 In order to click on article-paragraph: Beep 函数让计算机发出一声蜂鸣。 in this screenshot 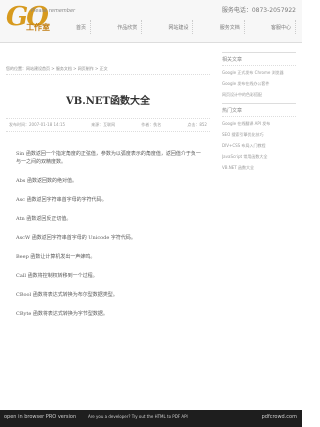, I will do `click(56, 257)`.